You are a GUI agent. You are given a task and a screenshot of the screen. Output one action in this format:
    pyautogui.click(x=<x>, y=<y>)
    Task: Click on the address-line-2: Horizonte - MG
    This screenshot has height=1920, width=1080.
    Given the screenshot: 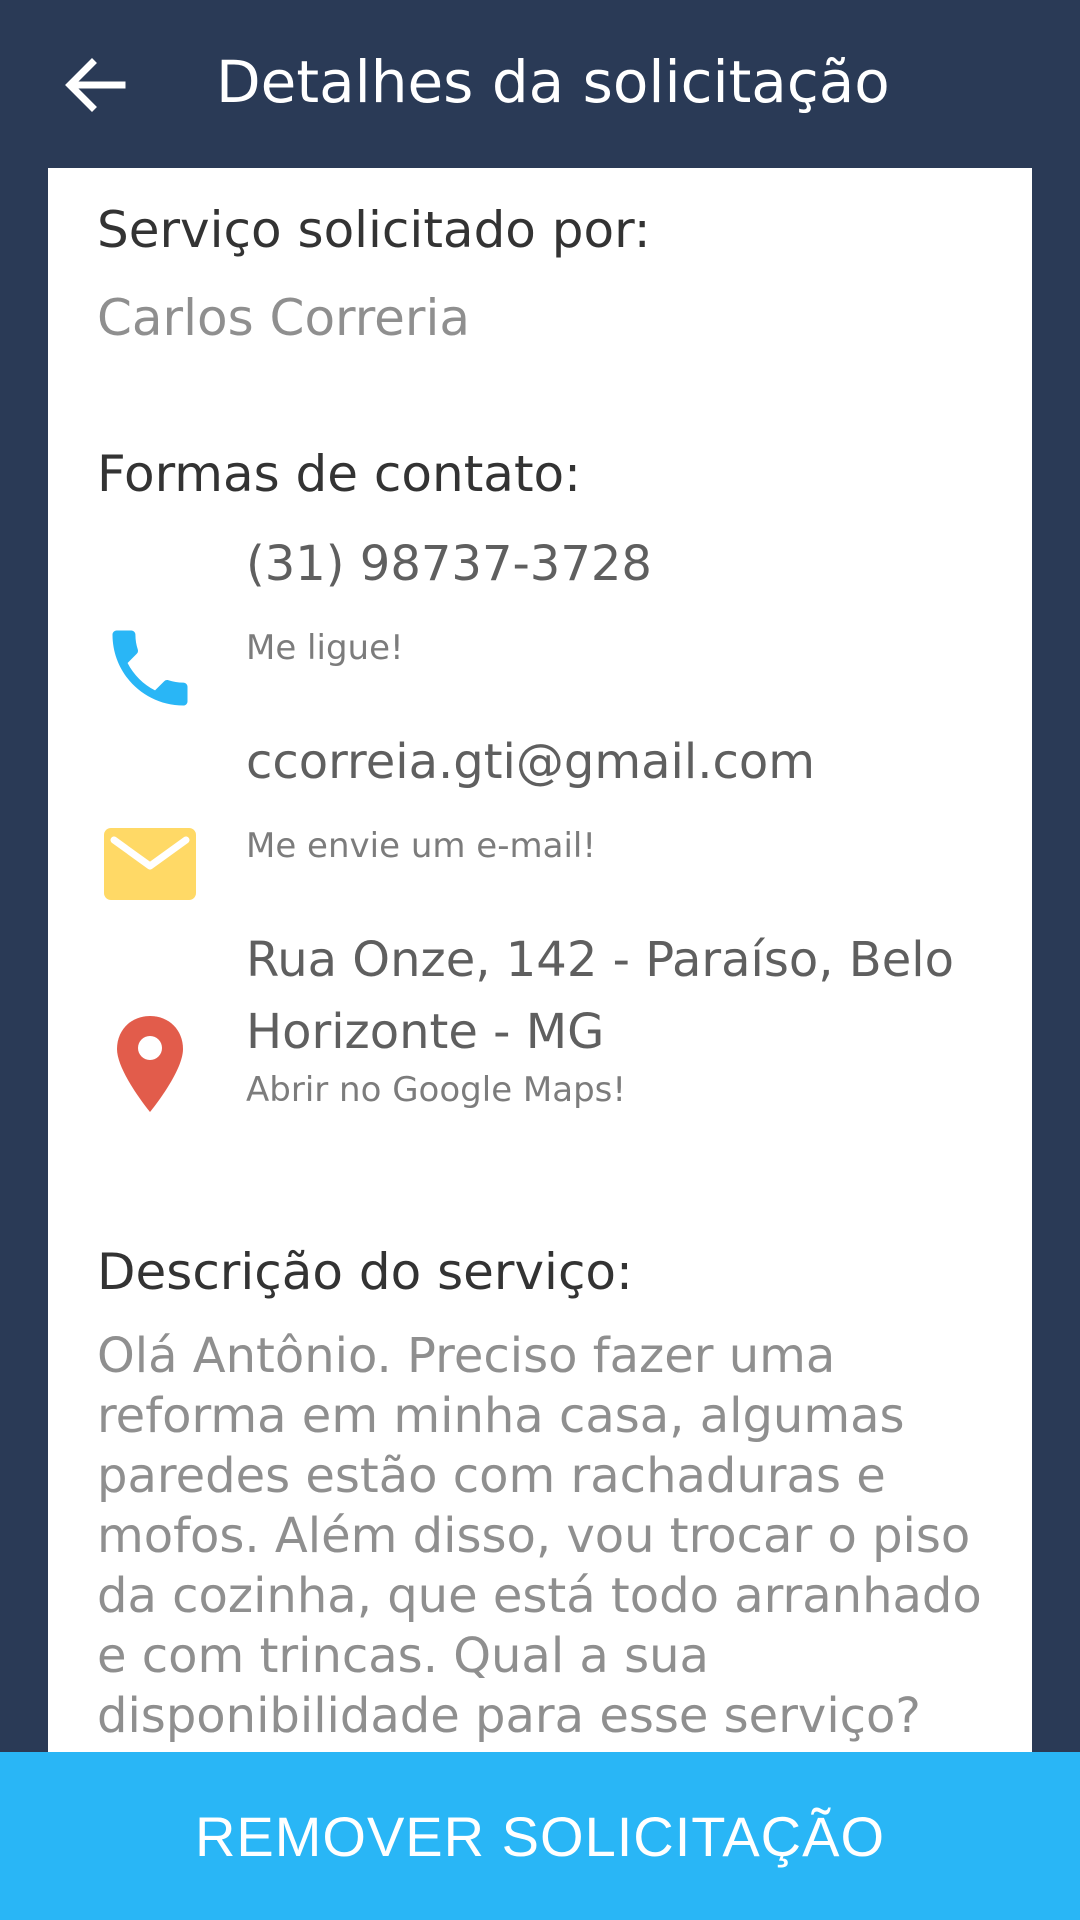 What is the action you would take?
    pyautogui.click(x=425, y=1032)
    